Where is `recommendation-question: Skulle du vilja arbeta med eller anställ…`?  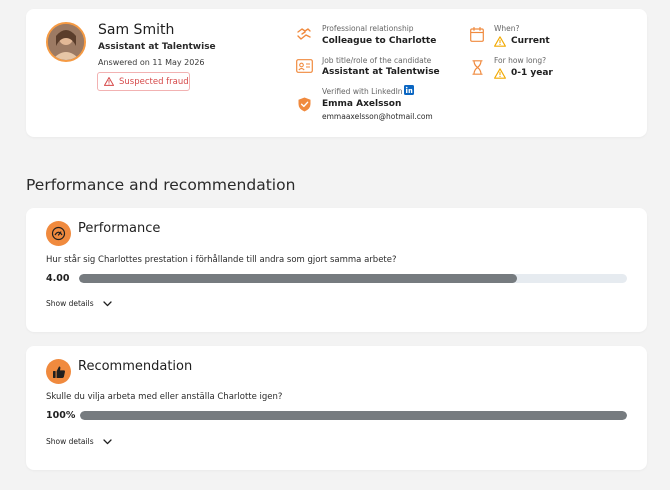 recommendation-question: Skulle du vilja arbeta med eller anställ… is located at coordinates (164, 397).